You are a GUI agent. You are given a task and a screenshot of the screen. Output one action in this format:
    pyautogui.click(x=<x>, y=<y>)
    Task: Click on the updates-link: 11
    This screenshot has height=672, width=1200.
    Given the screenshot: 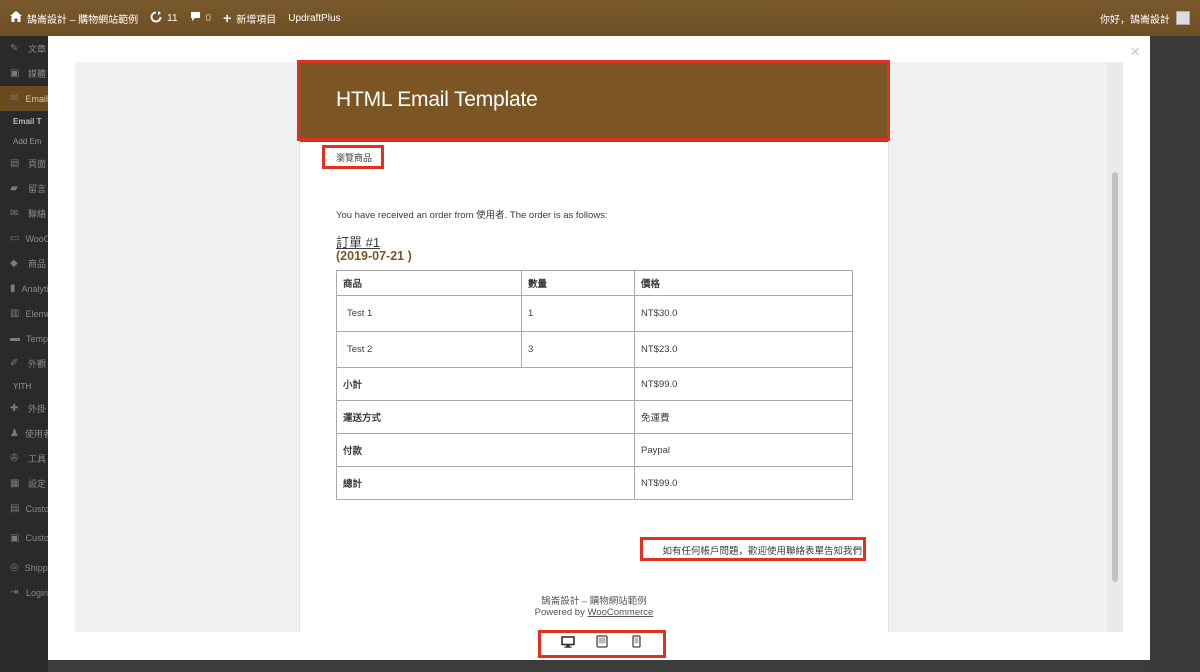 What is the action you would take?
    pyautogui.click(x=163, y=18)
    